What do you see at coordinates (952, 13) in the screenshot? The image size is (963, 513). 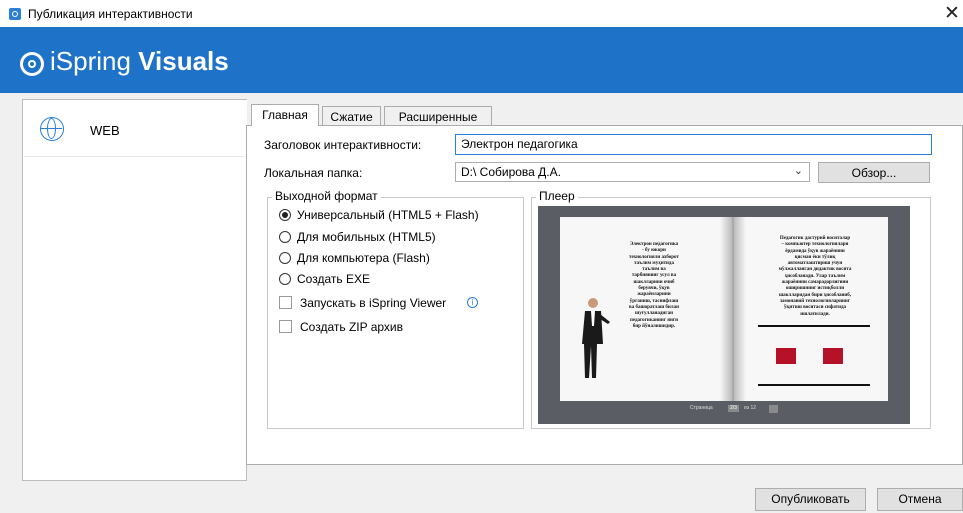 I see `close-icon: ✕` at bounding box center [952, 13].